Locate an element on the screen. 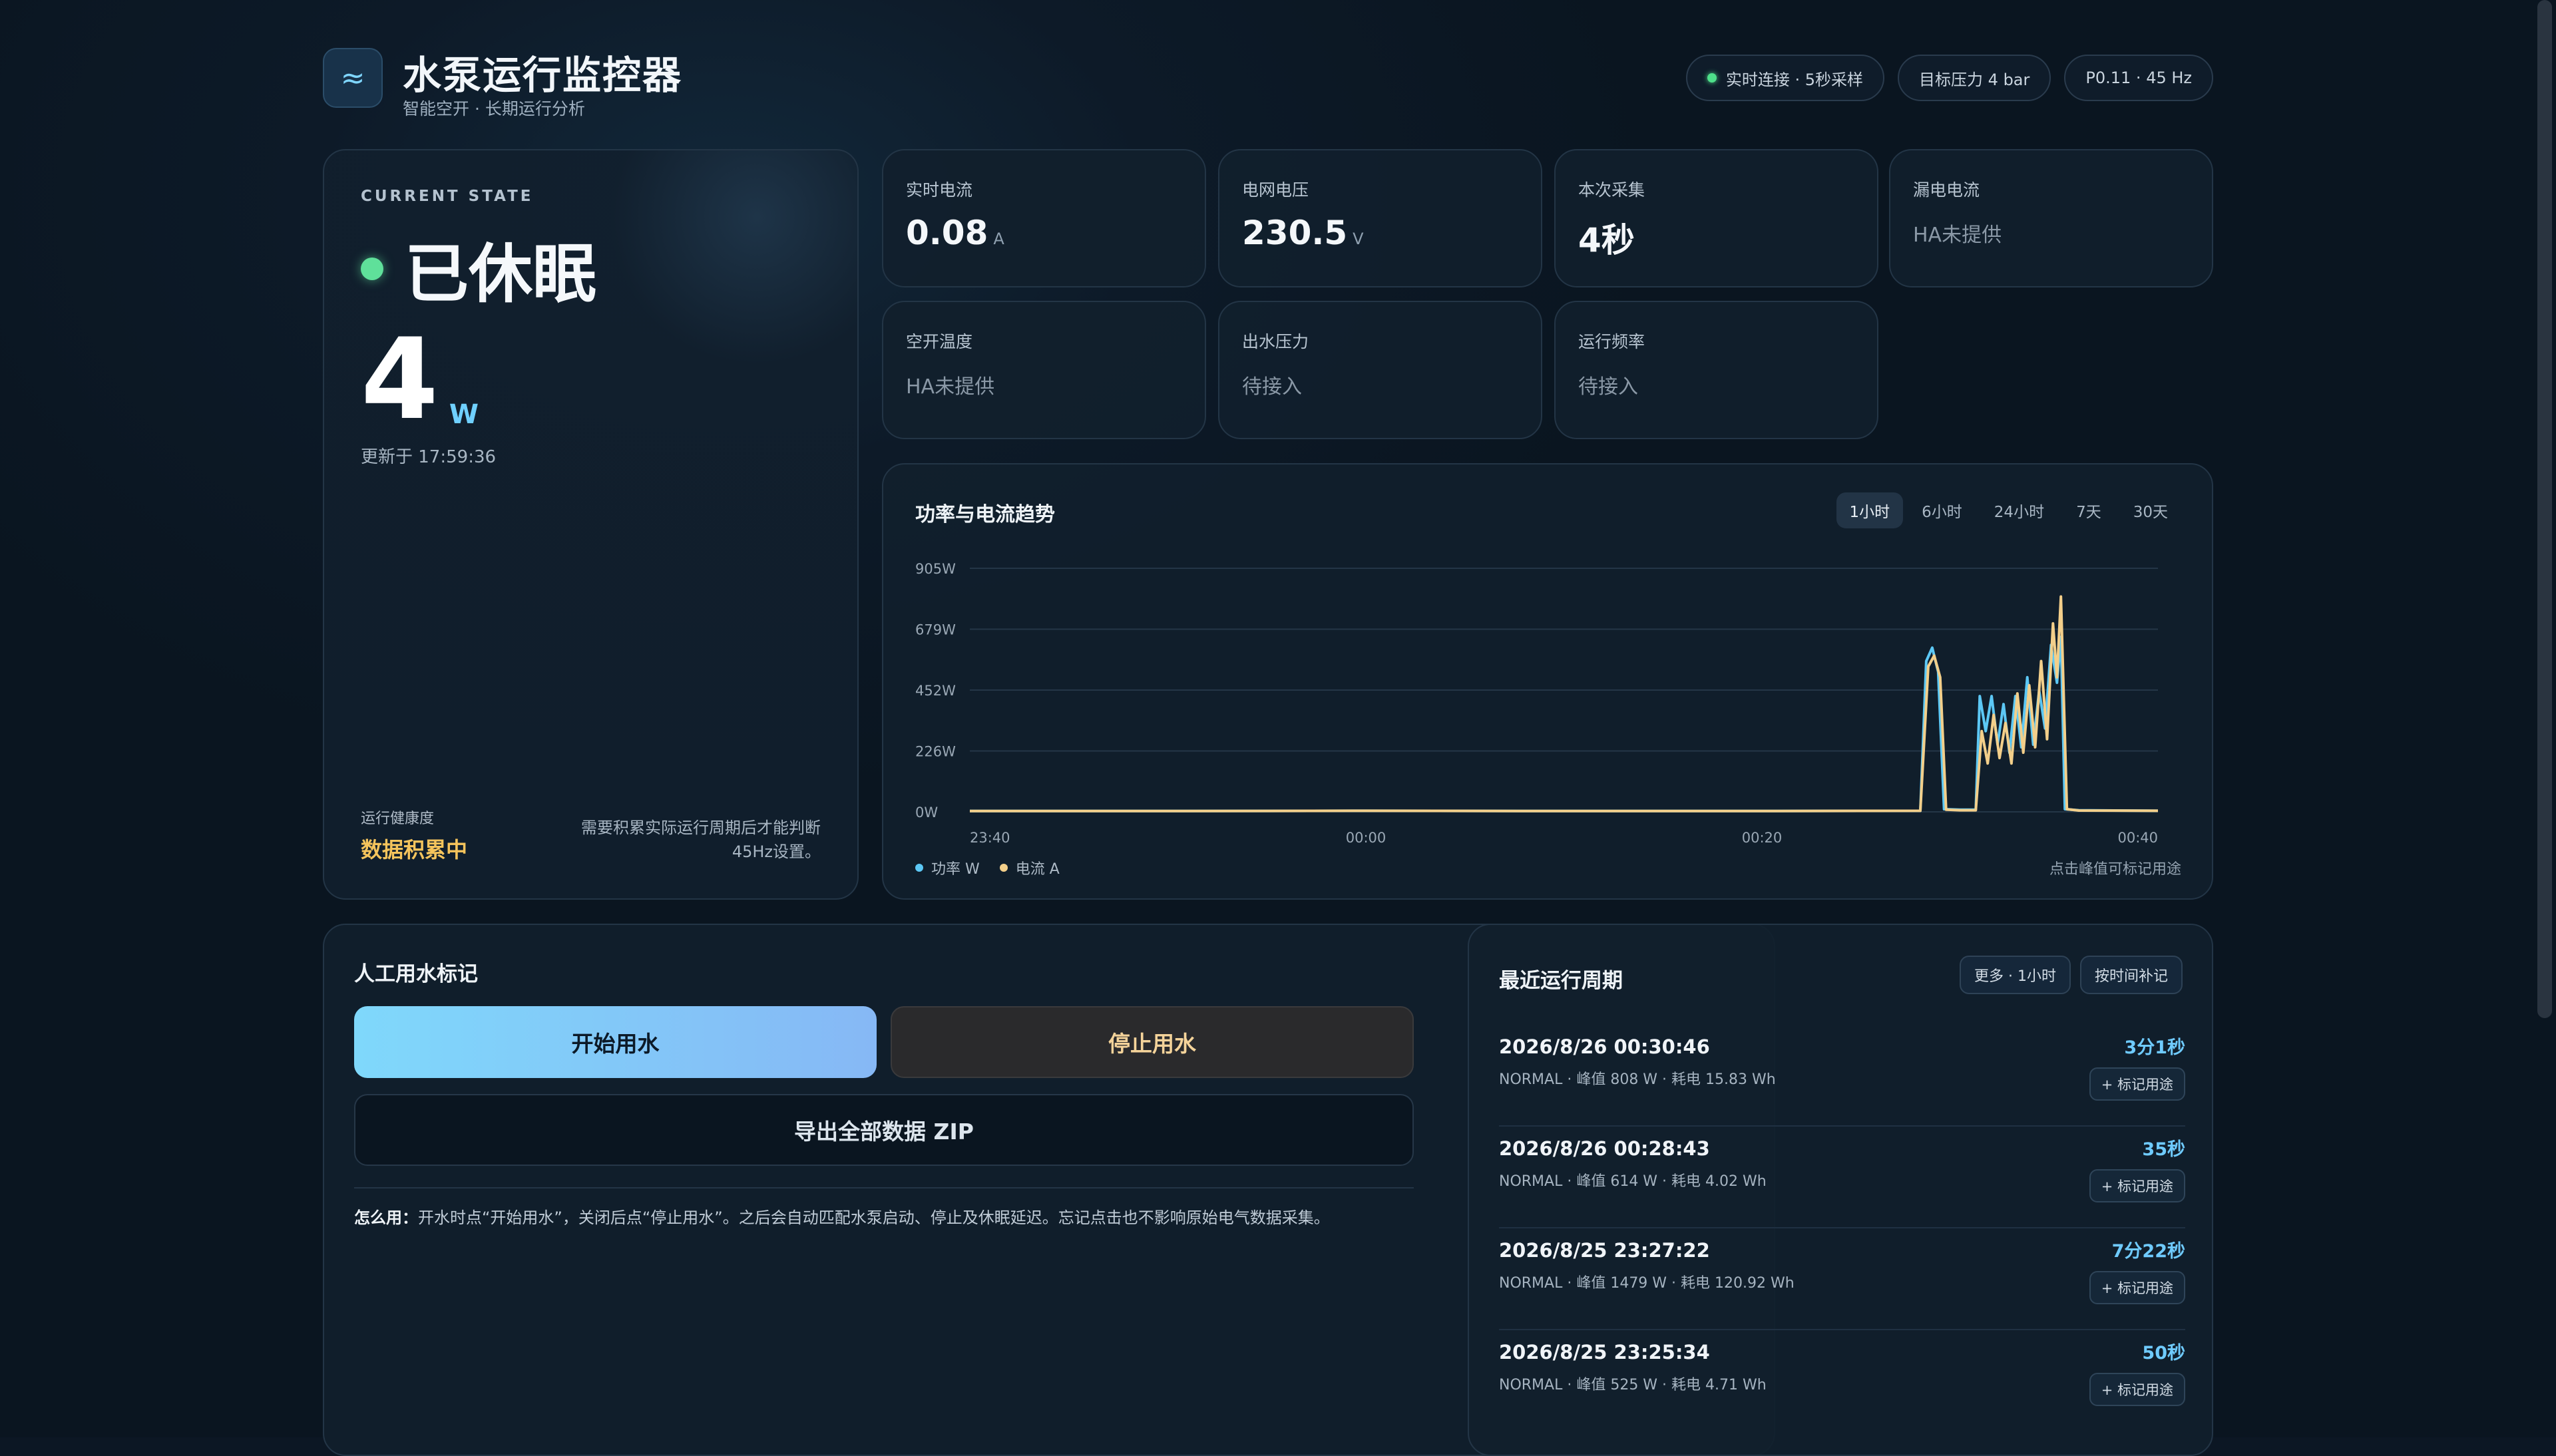  cycle-time: 2026/8/26 00:28:43 is located at coordinates (1604, 1148).